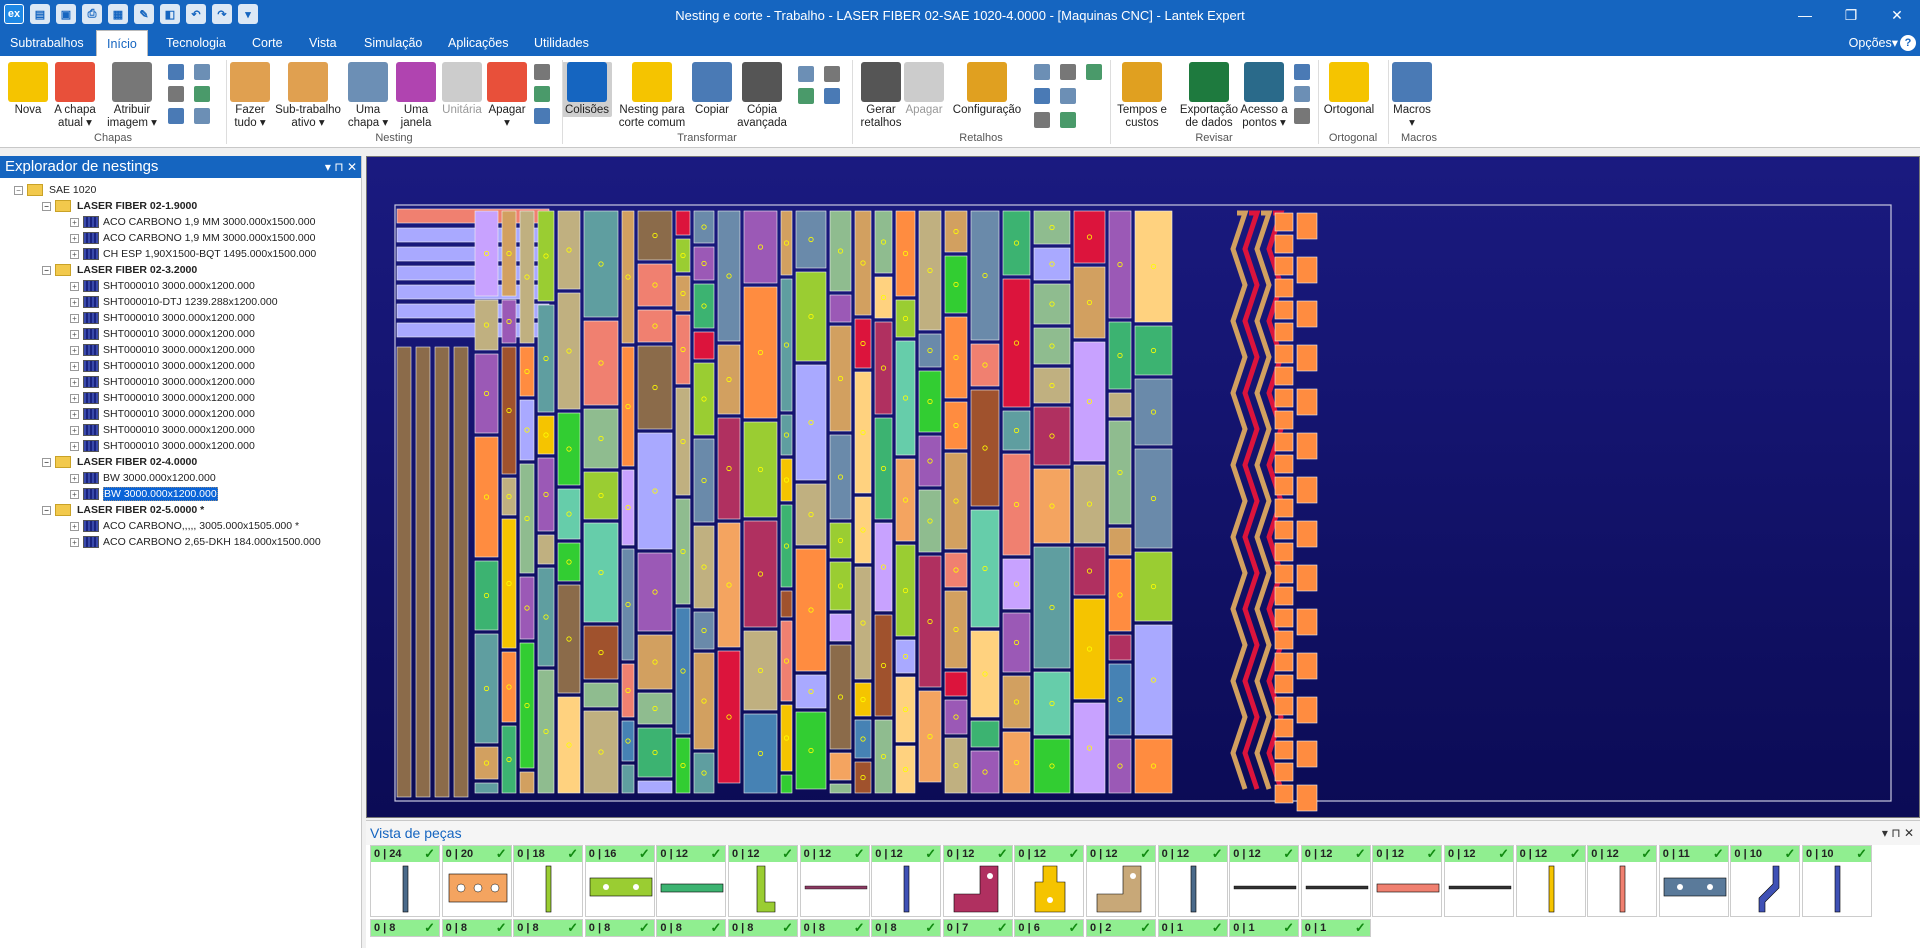 The height and width of the screenshot is (948, 1920). What do you see at coordinates (1693, 881) in the screenshot?
I see `part-thumbnail: 0 | 11 ✓` at bounding box center [1693, 881].